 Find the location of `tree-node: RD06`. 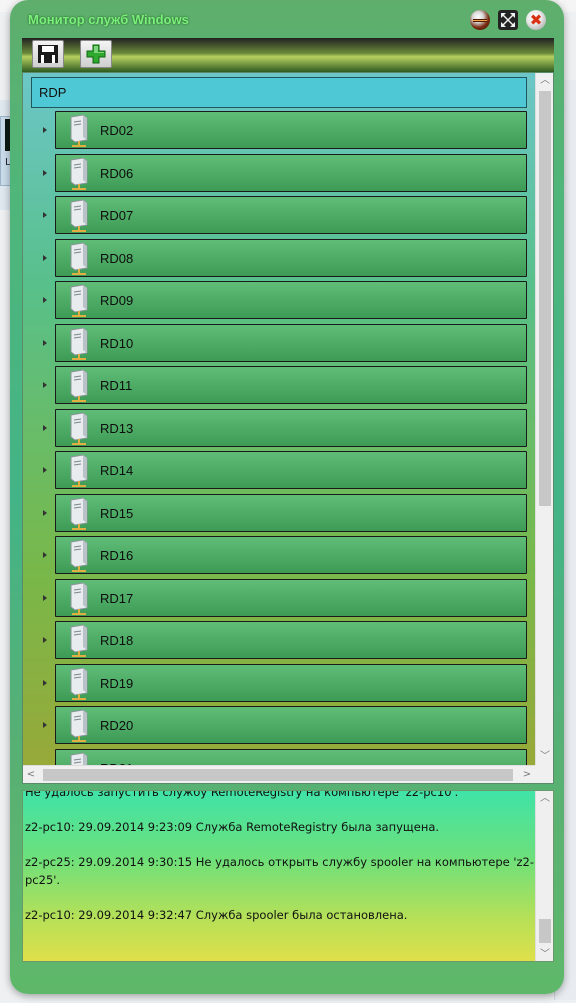

tree-node: RD06 is located at coordinates (291, 172).